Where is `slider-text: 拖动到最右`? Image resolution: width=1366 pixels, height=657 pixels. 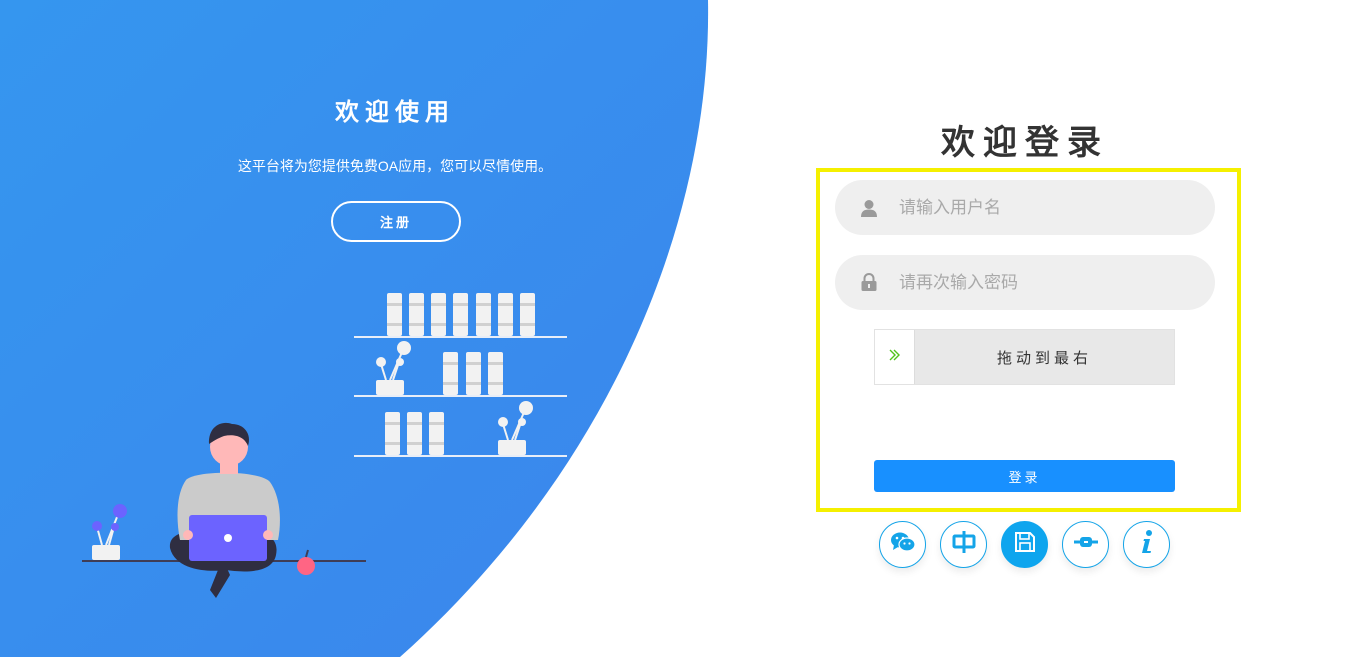 slider-text: 拖动到最右 is located at coordinates (1044, 358).